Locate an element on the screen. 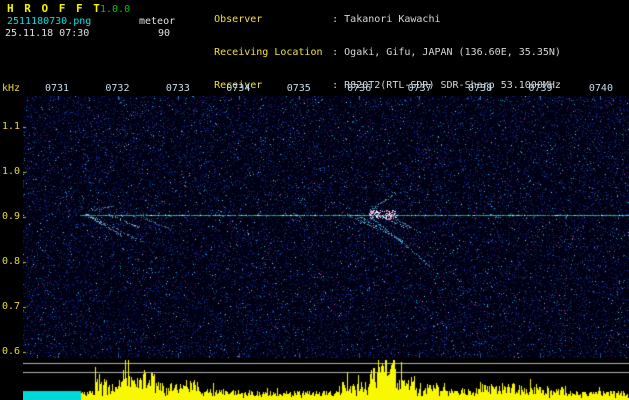 The height and width of the screenshot is (400, 629). time-label: 0735 is located at coordinates (298, 88).